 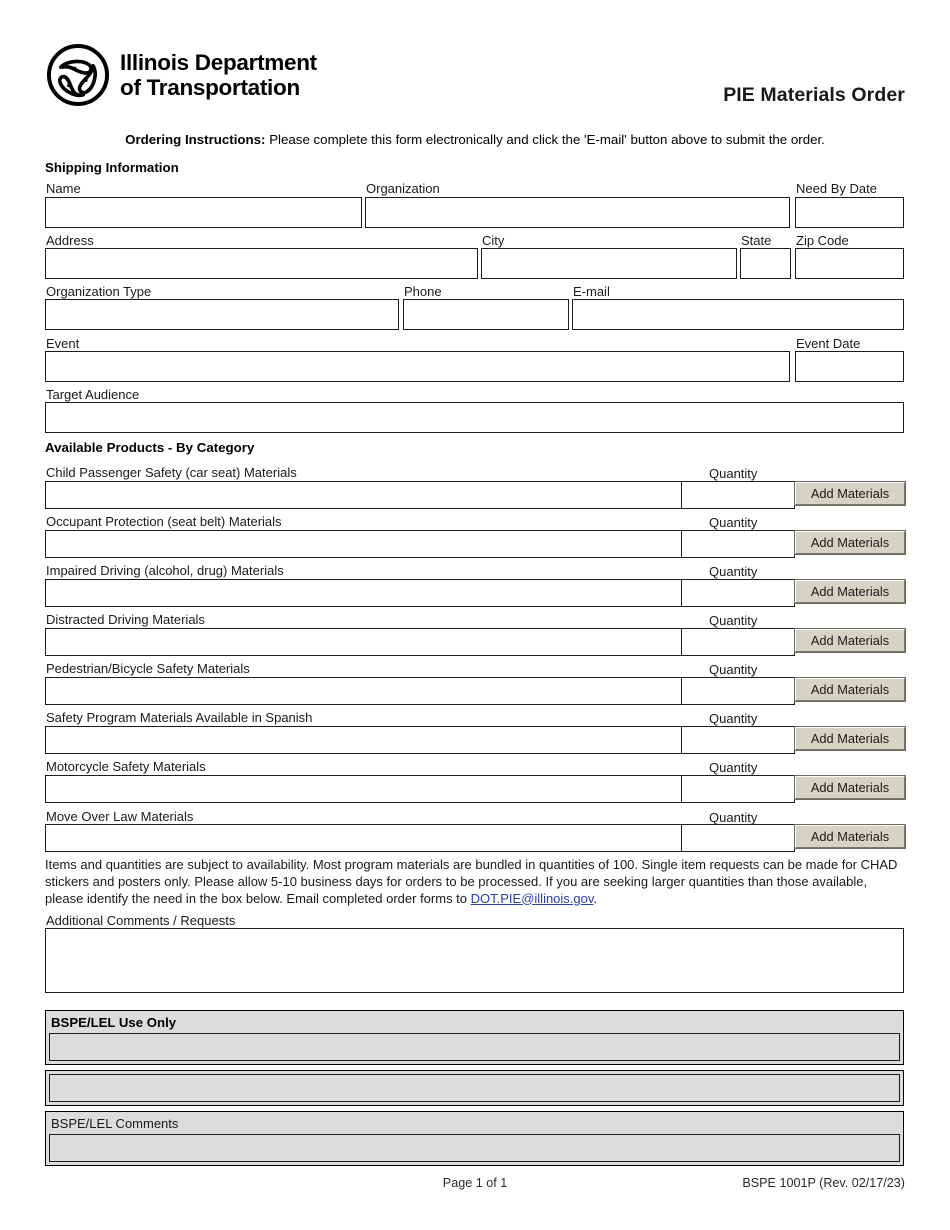 I want to click on add-materials-button-1: Add Materials, so click(x=850, y=493).